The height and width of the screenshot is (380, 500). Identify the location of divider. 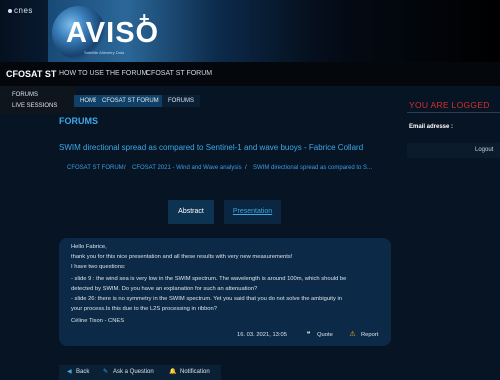
(453, 112).